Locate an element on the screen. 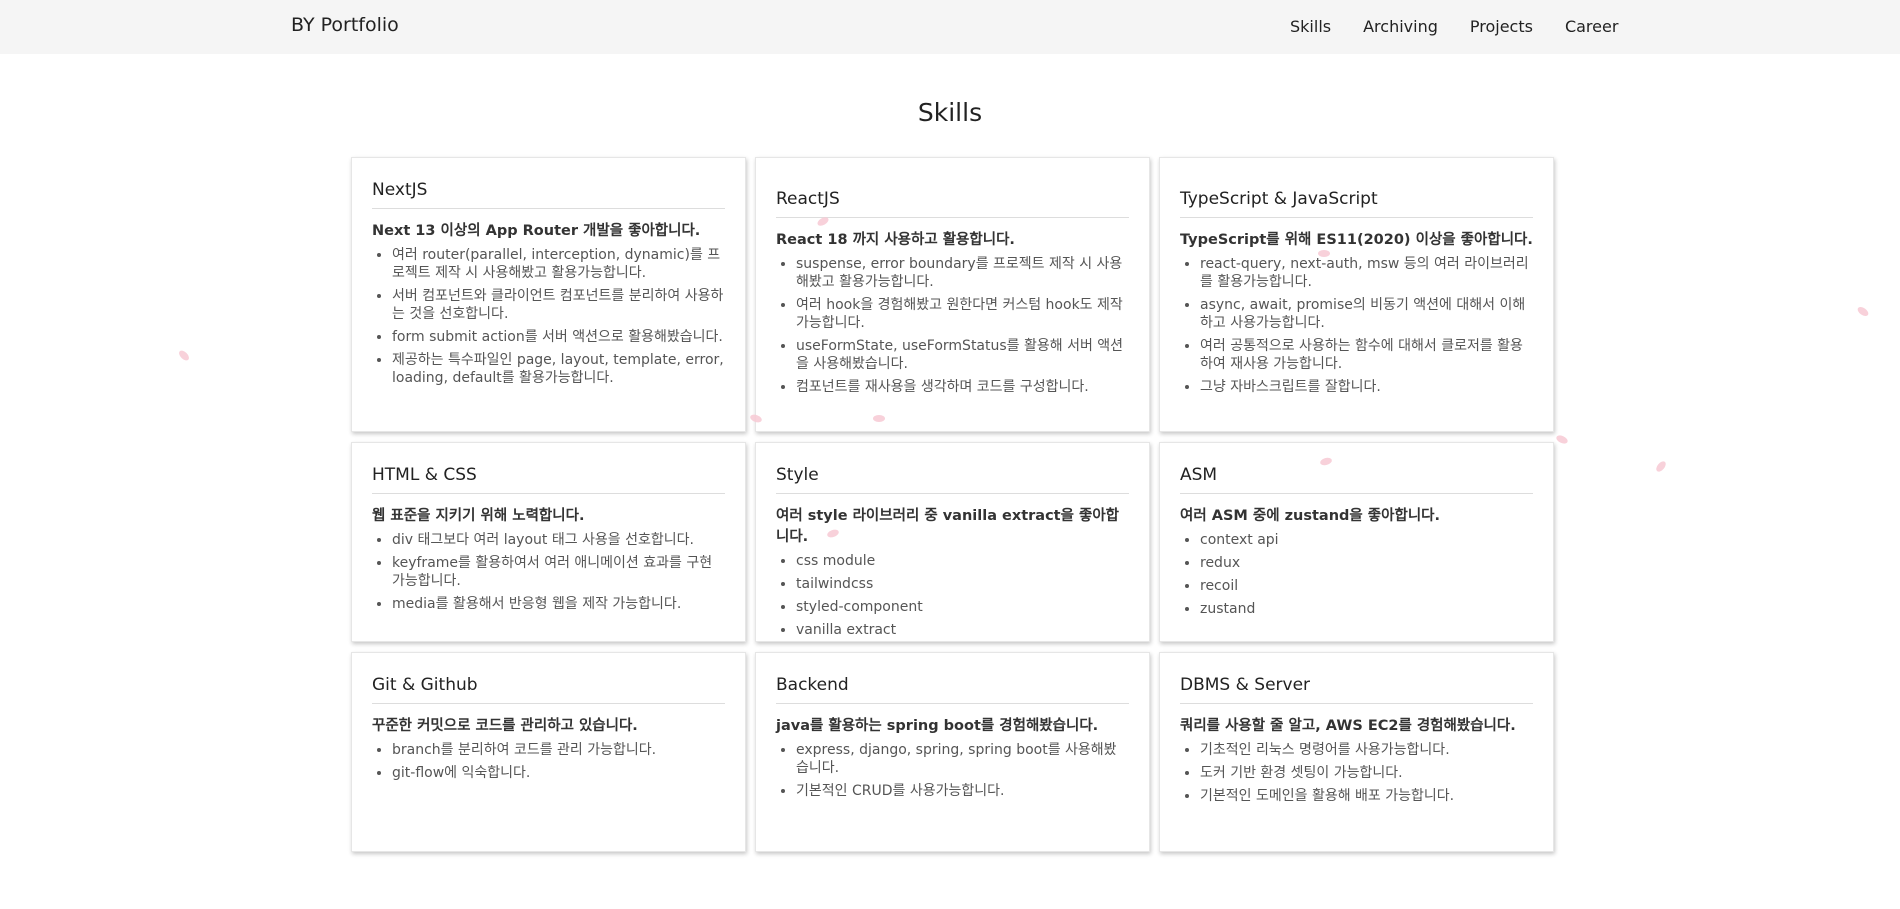 This screenshot has height=909, width=1900. list-item: 기본적인 CRUD를 사용가능합니다. is located at coordinates (962, 791).